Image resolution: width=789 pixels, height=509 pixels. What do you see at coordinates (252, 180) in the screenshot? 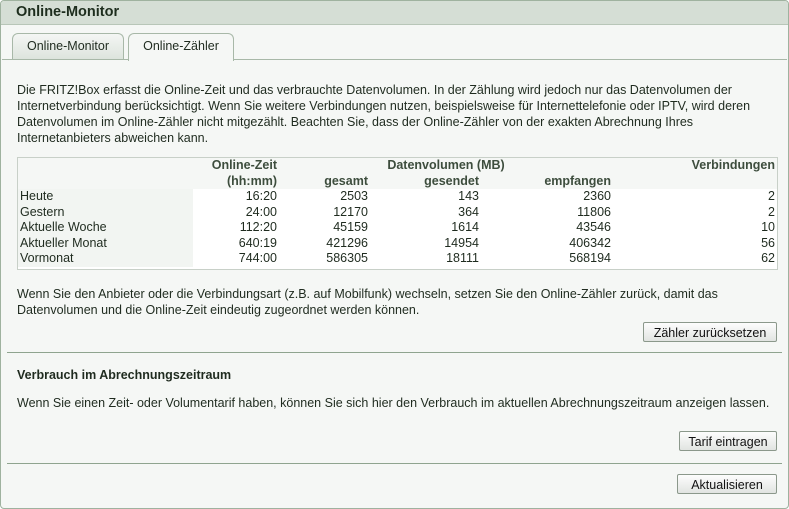
I see `online-time-unit-header: (hh:mm)` at bounding box center [252, 180].